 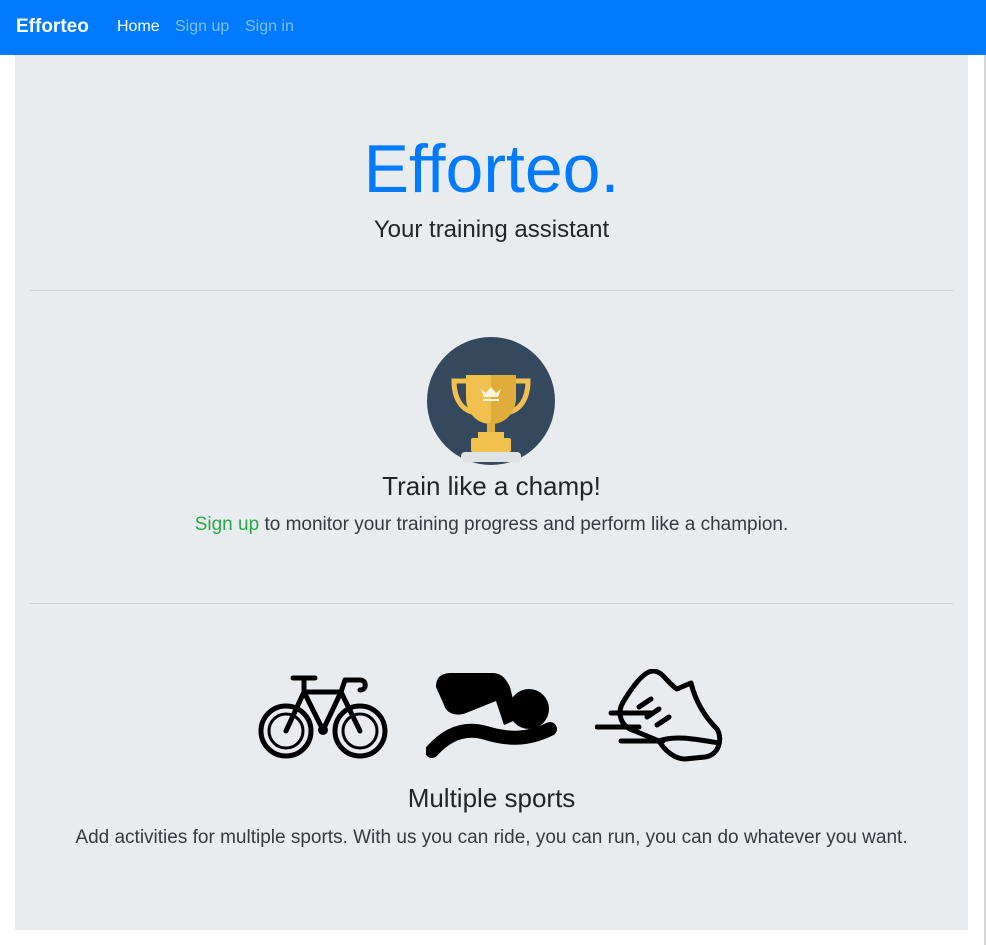 What do you see at coordinates (138, 27) in the screenshot?
I see `nav-link-home: Home` at bounding box center [138, 27].